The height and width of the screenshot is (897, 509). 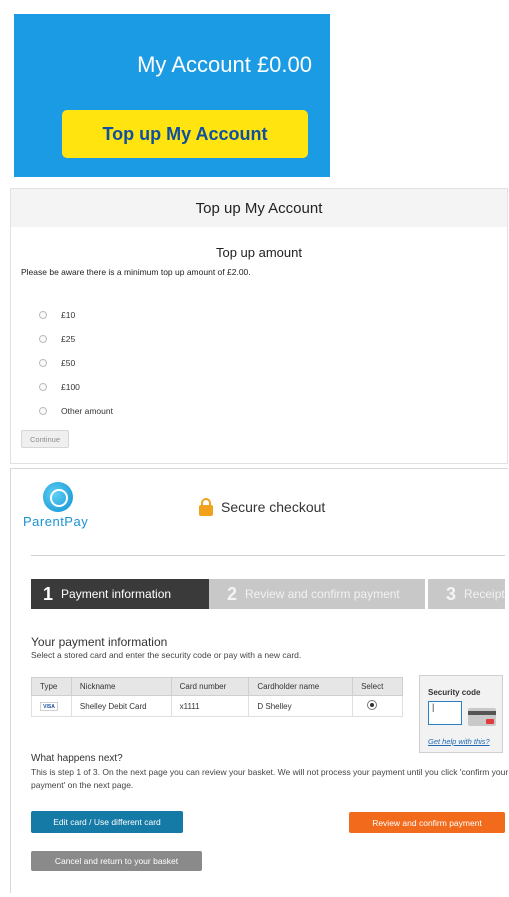 I want to click on step-number: 2, so click(x=232, y=593).